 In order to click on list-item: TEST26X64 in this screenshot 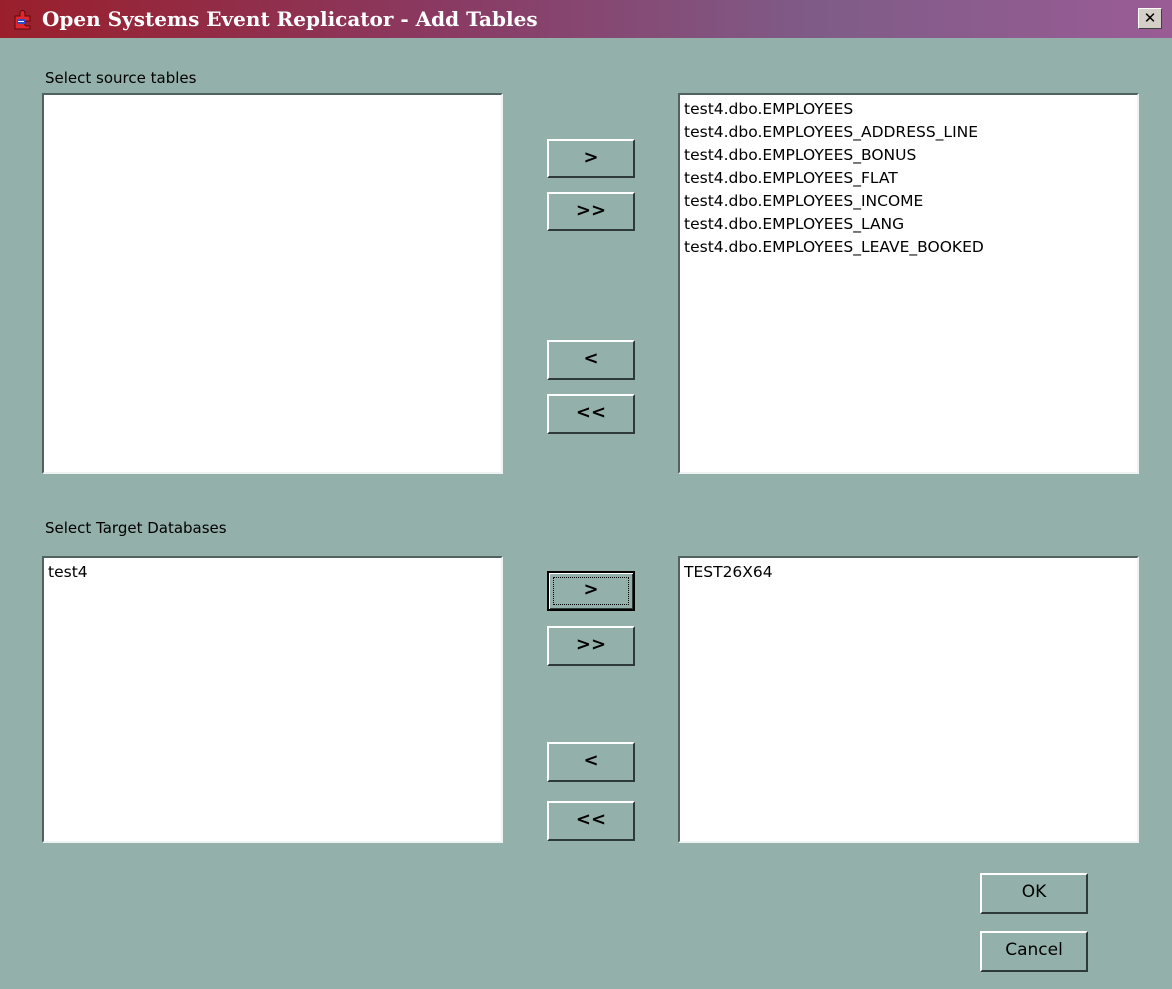, I will do `click(908, 572)`.